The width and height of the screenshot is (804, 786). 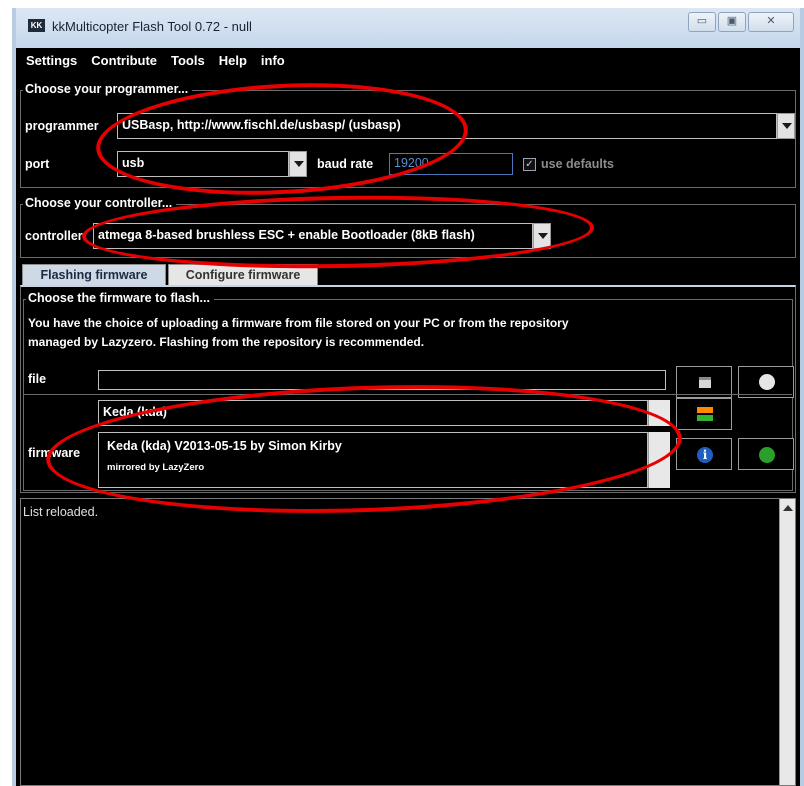 What do you see at coordinates (771, 22) in the screenshot?
I see `close-button: ✕` at bounding box center [771, 22].